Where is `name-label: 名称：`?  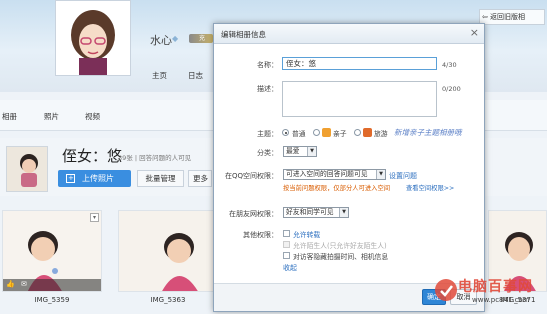 name-label: 名称： is located at coordinates (267, 65).